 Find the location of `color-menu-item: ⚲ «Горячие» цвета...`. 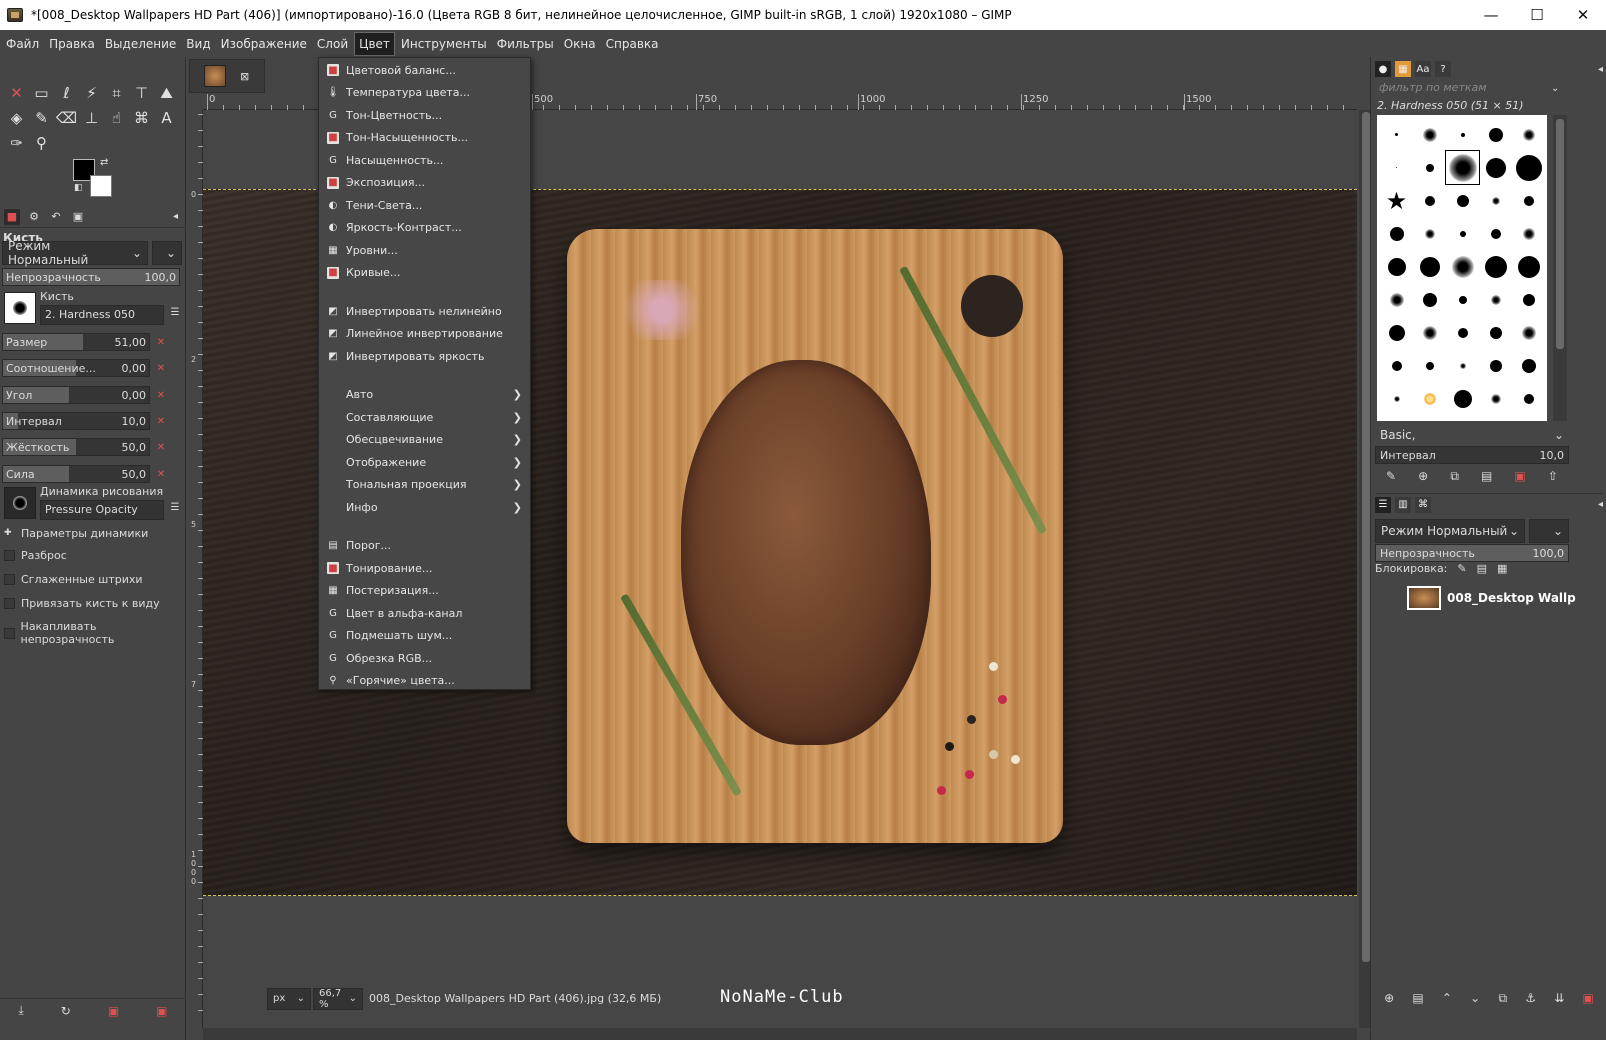

color-menu-item: ⚲ «Горячие» цвета... is located at coordinates (424, 681).